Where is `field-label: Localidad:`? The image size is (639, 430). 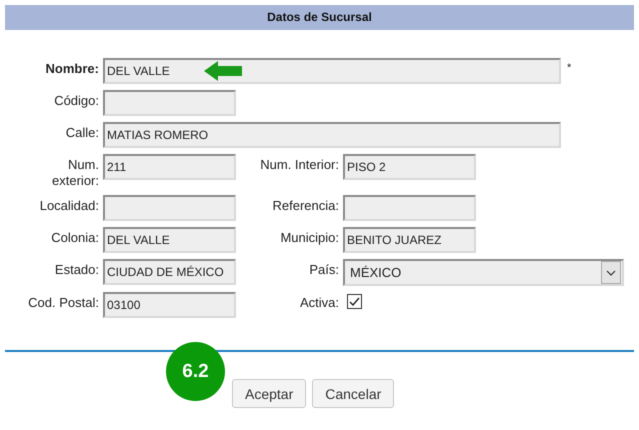 field-label: Localidad: is located at coordinates (69, 205).